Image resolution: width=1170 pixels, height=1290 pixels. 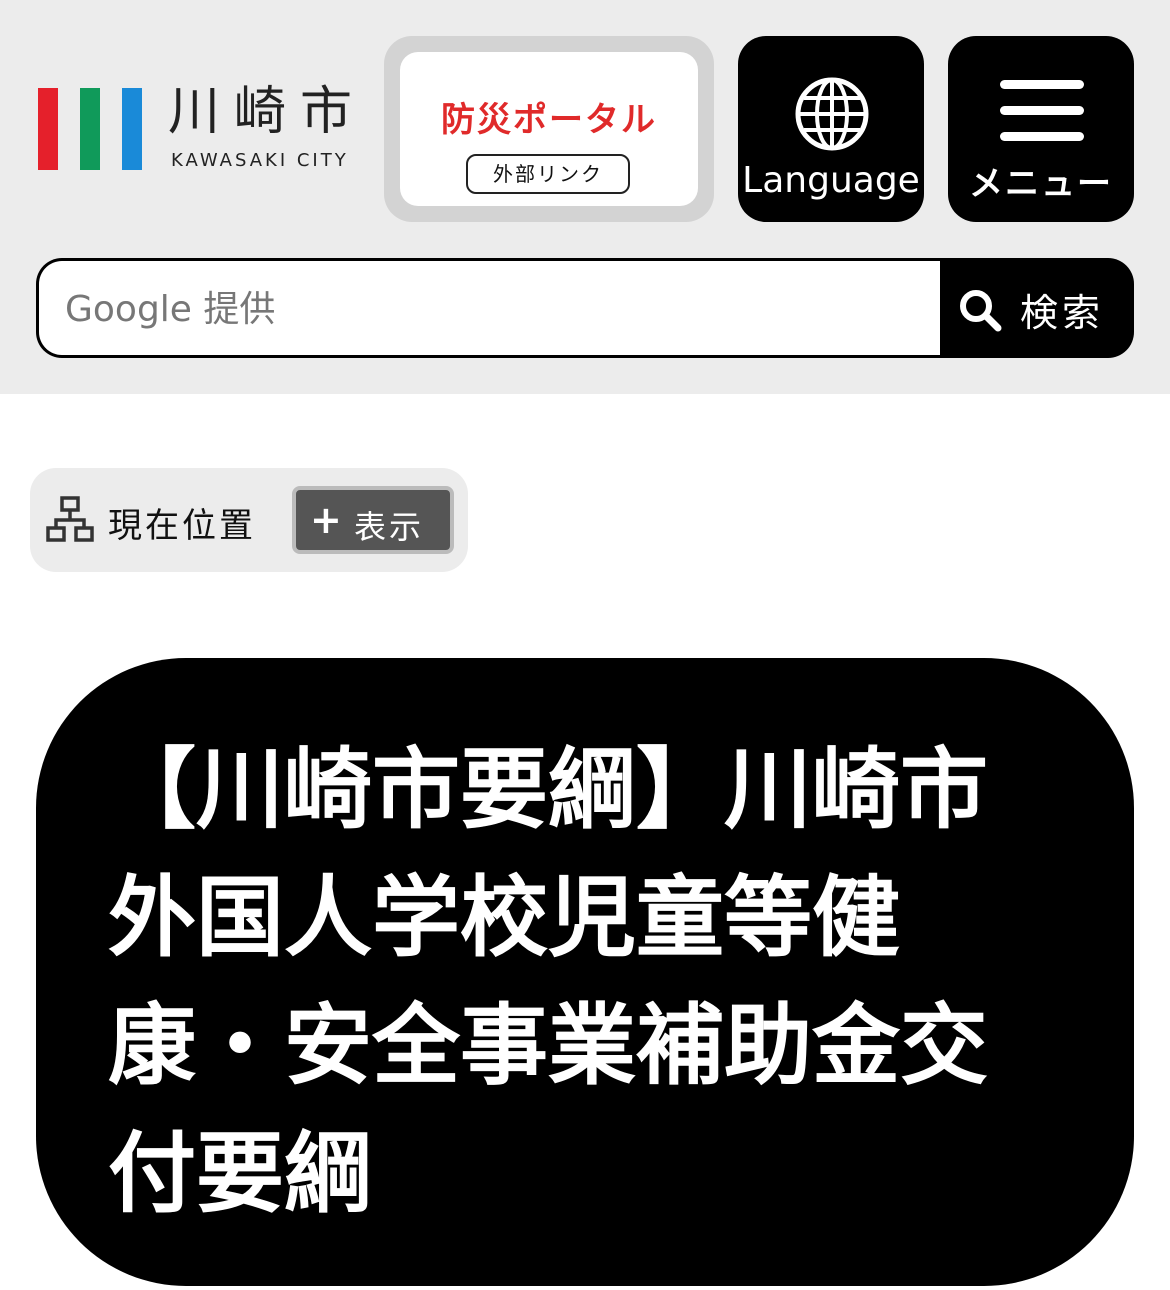 I want to click on menu-label: メニュー, so click(x=1041, y=184).